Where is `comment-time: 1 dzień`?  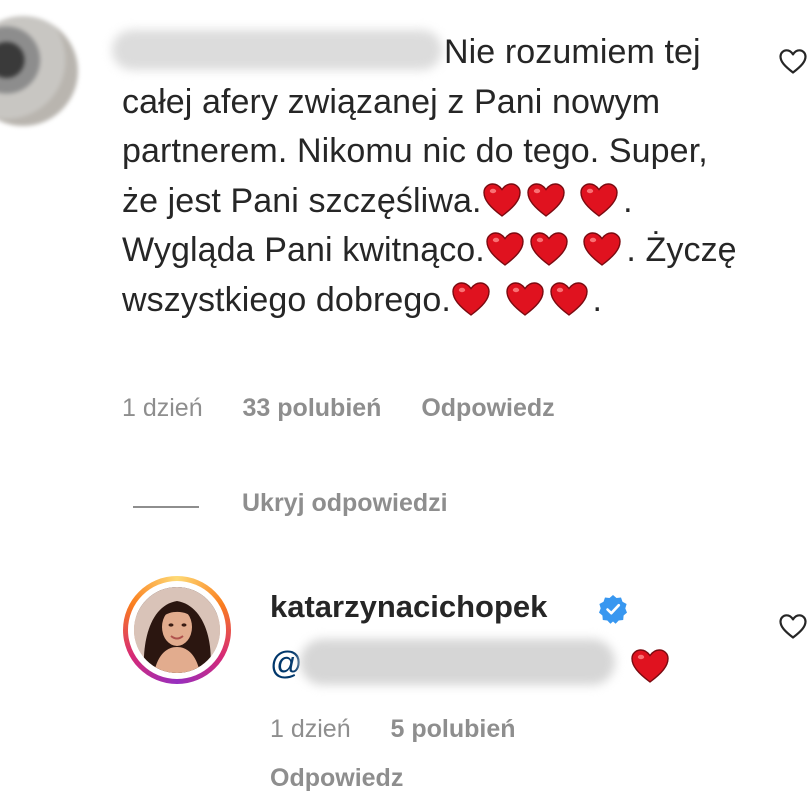 comment-time: 1 dzień is located at coordinates (162, 408).